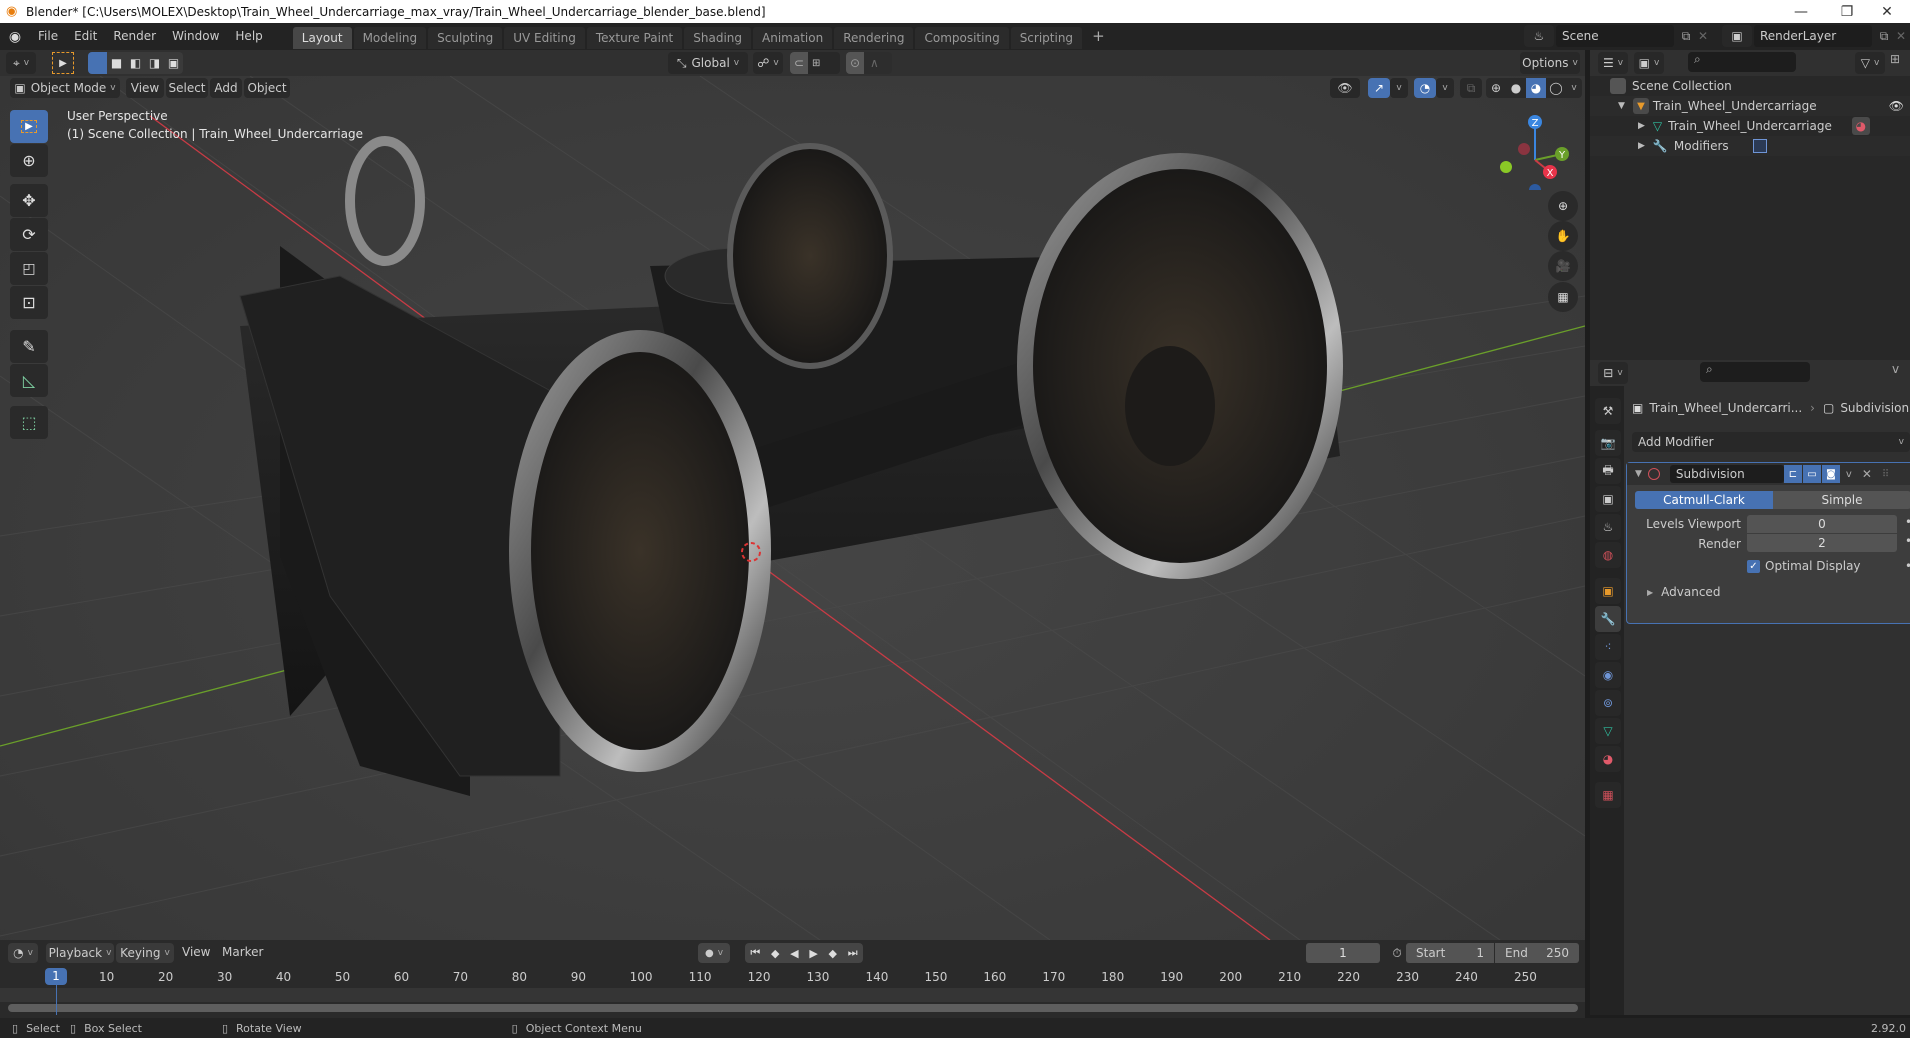  What do you see at coordinates (794, 953) in the screenshot?
I see `play-reverse-icon: ◀` at bounding box center [794, 953].